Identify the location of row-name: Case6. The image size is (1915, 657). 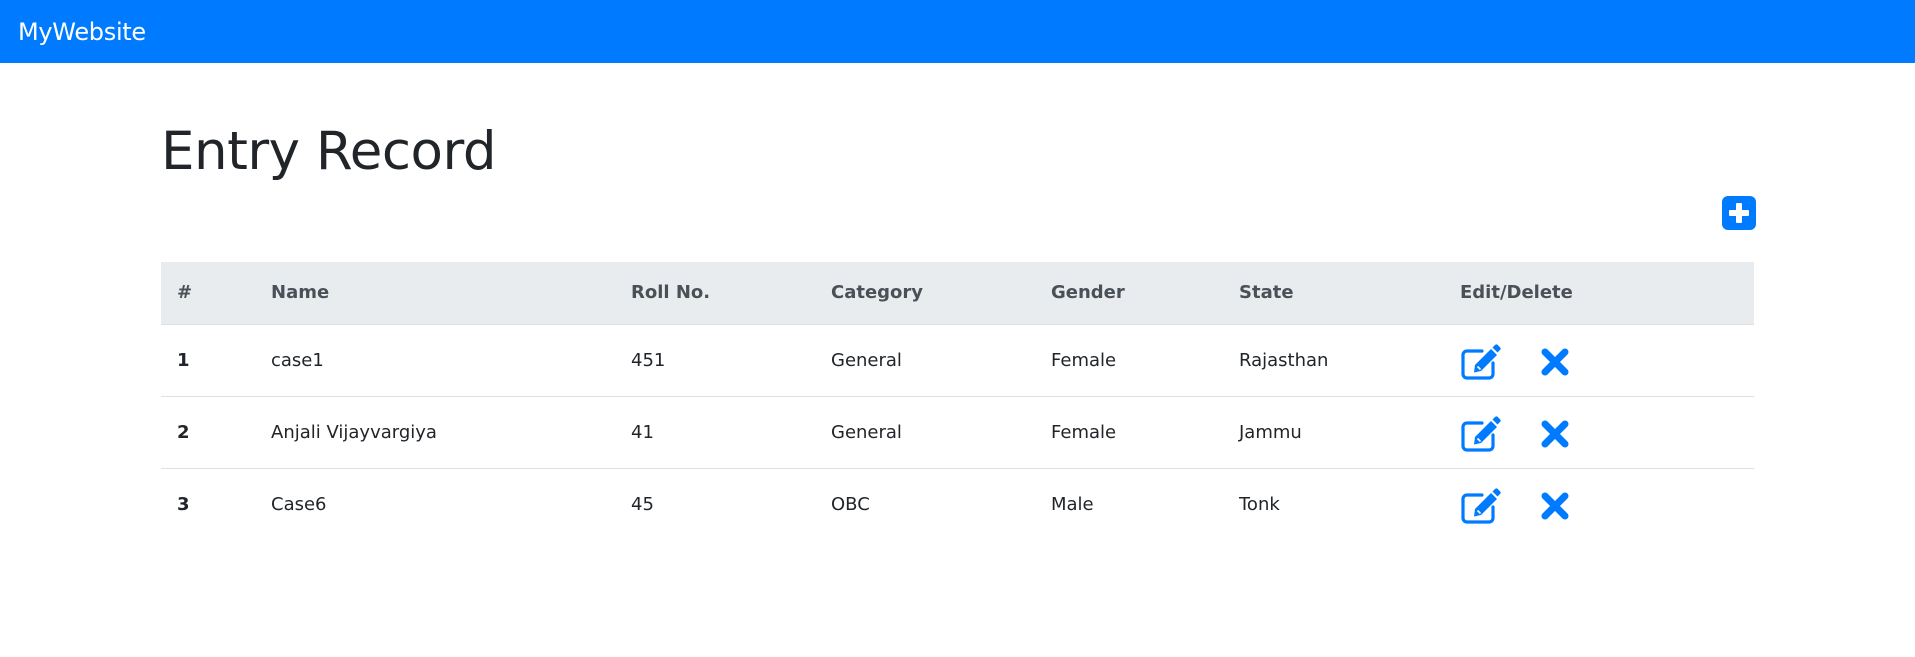
(299, 504).